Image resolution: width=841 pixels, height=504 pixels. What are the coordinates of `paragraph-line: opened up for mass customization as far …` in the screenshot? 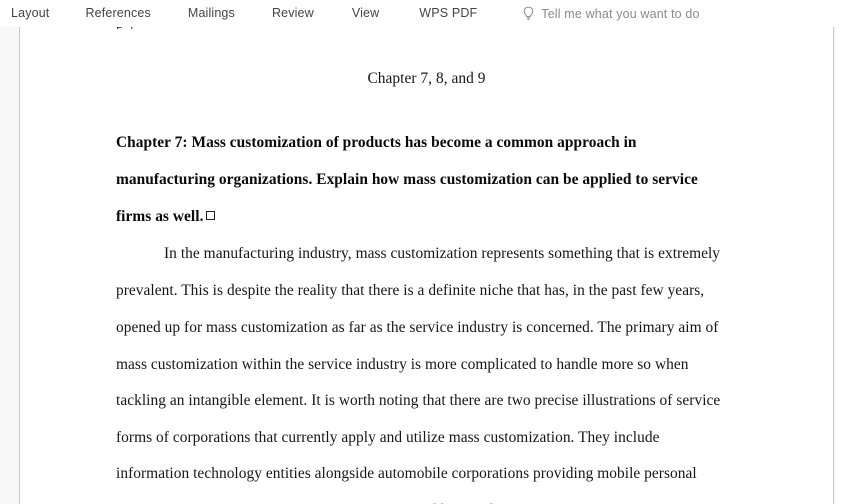 It's located at (417, 327).